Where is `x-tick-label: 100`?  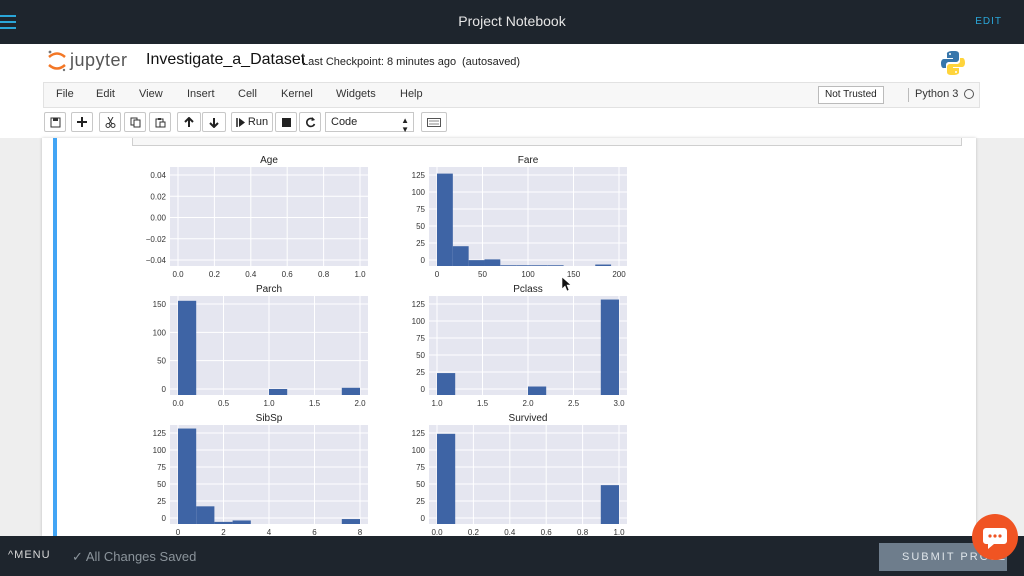 x-tick-label: 100 is located at coordinates (528, 274).